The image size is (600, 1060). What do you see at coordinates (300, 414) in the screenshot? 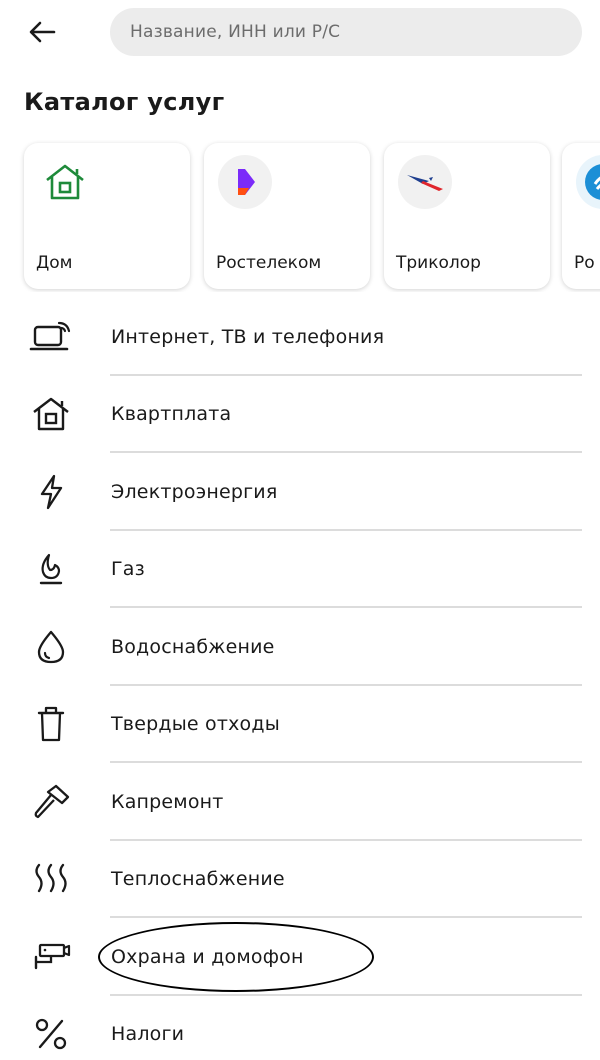
I see `list-item-kvartplata: Квартплата` at bounding box center [300, 414].